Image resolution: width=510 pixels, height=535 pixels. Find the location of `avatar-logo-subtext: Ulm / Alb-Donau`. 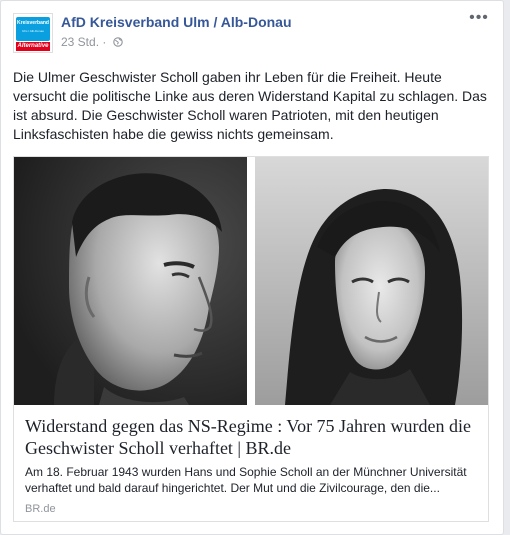

avatar-logo-subtext: Ulm / Alb-Donau is located at coordinates (33, 31).